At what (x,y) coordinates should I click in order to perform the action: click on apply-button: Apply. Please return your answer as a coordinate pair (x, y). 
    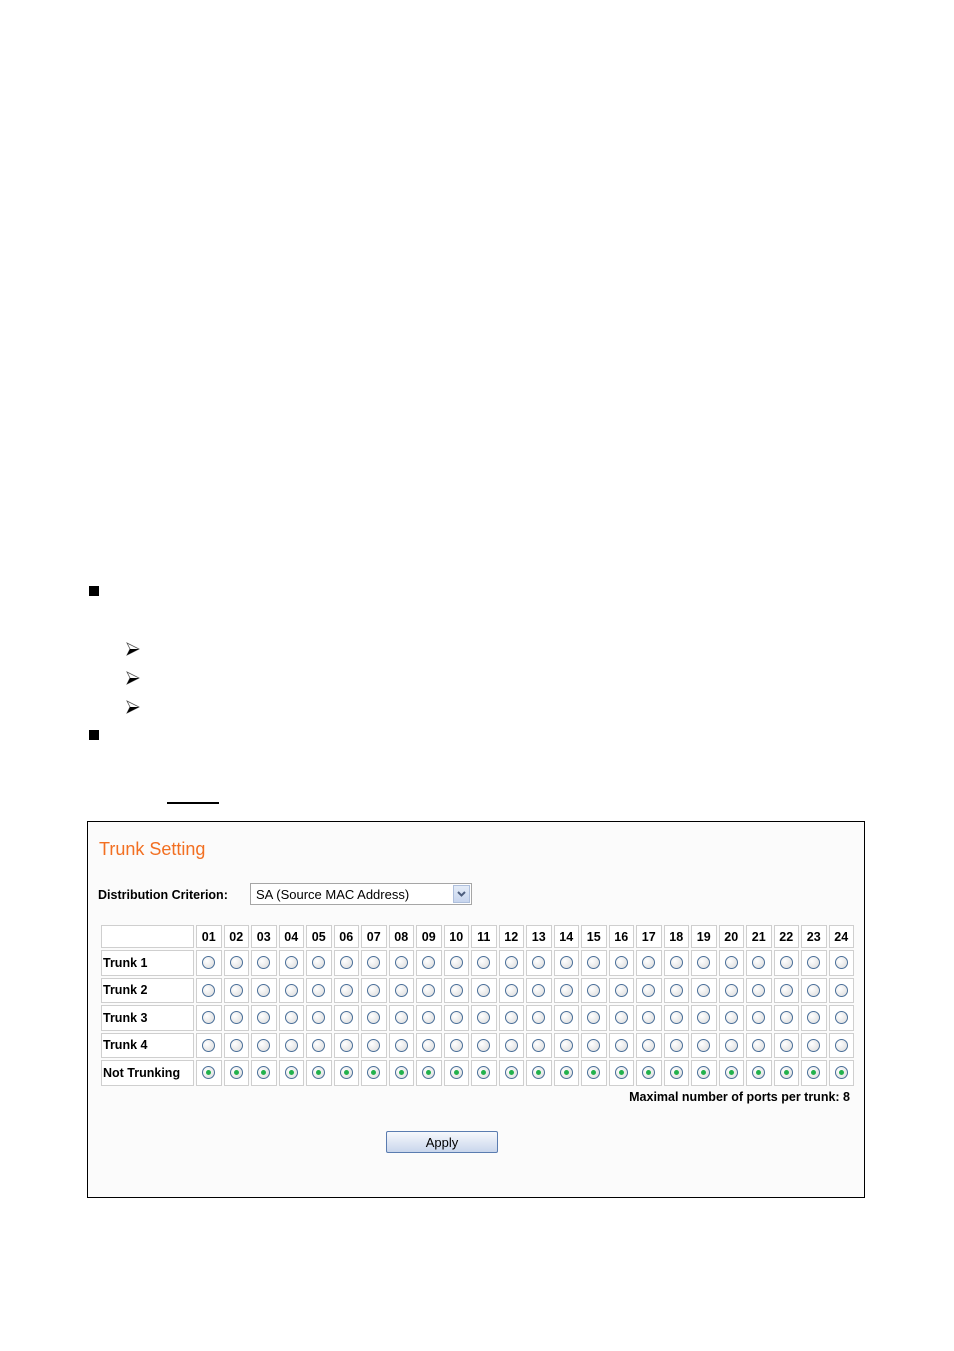
    Looking at the image, I should click on (442, 1142).